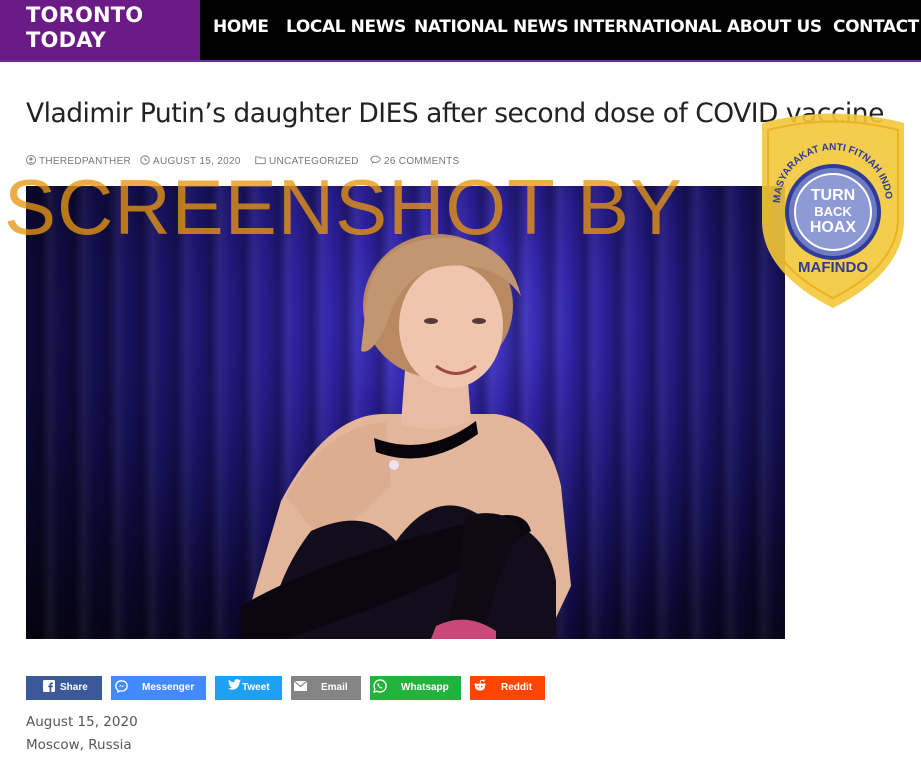 The height and width of the screenshot is (762, 921). Describe the element at coordinates (480, 685) in the screenshot. I see `reddit-icon` at that location.